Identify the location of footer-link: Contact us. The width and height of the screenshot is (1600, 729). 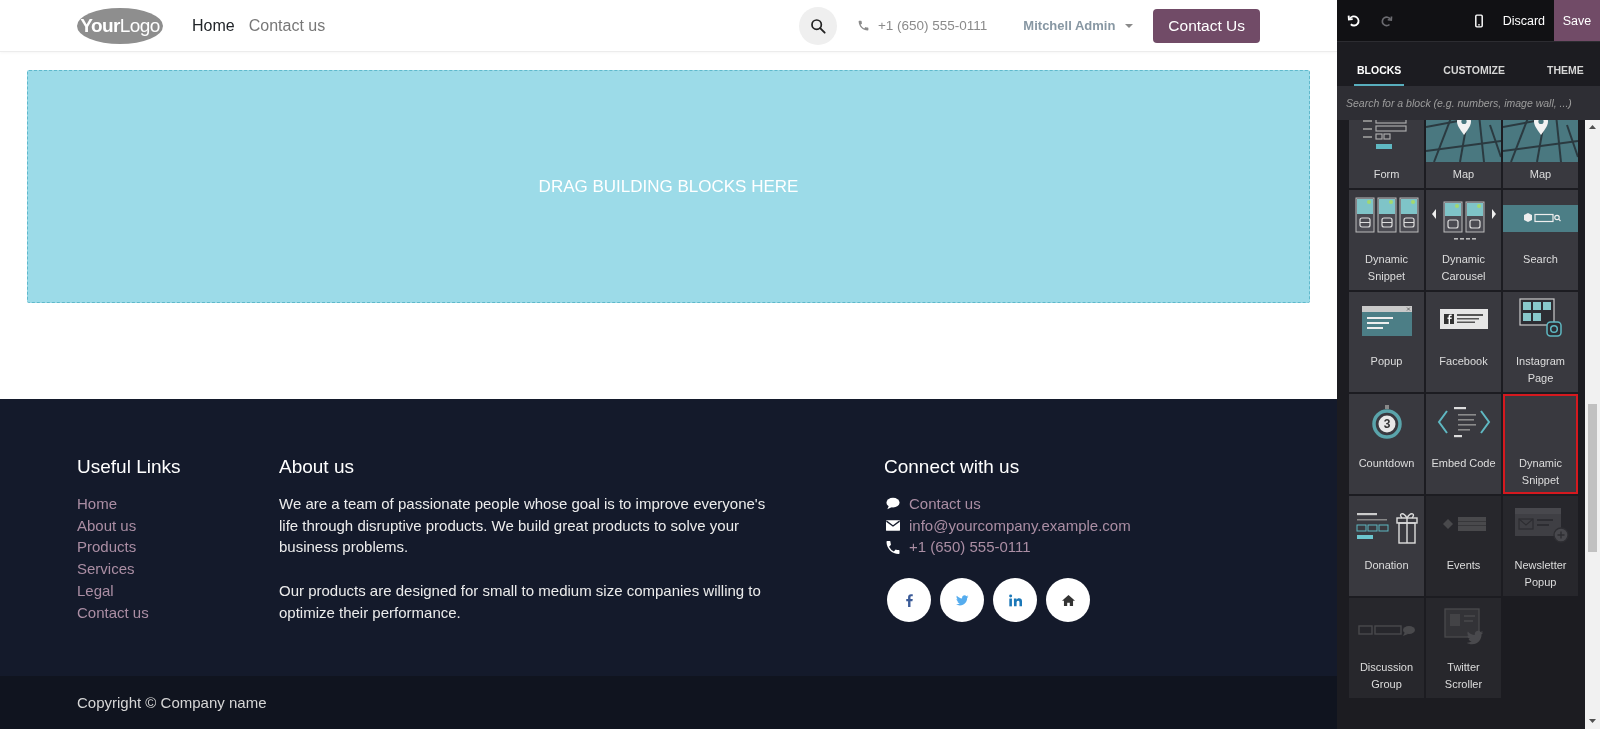
(113, 612).